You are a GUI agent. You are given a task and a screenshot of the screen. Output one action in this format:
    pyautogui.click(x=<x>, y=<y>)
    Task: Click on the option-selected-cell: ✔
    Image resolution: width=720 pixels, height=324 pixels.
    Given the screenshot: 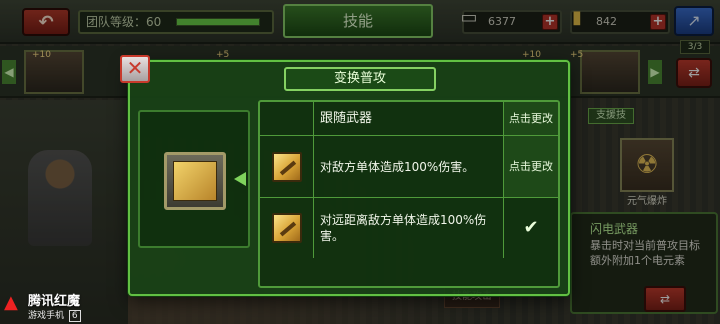 What is the action you would take?
    pyautogui.click(x=531, y=228)
    